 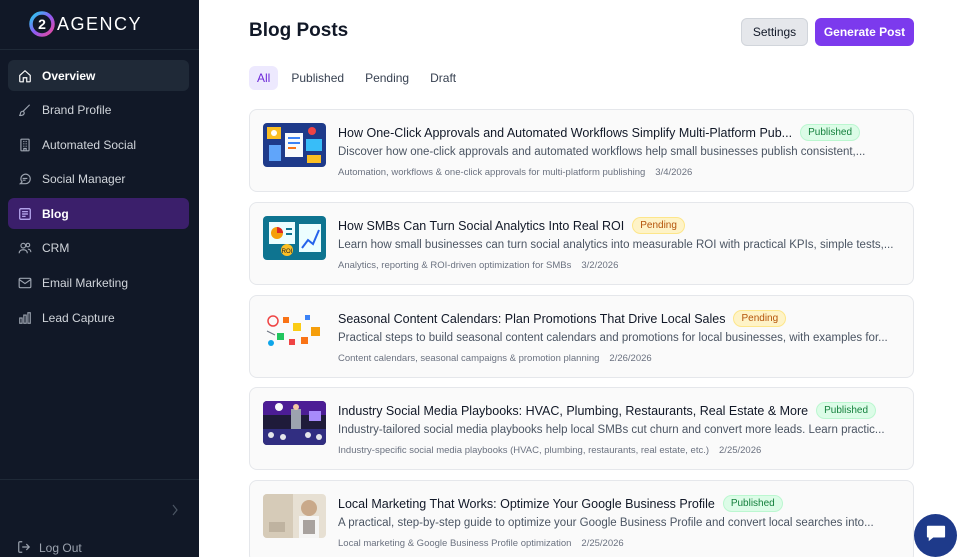 What do you see at coordinates (98, 214) in the screenshot?
I see `sidebar-item-blog: Blog` at bounding box center [98, 214].